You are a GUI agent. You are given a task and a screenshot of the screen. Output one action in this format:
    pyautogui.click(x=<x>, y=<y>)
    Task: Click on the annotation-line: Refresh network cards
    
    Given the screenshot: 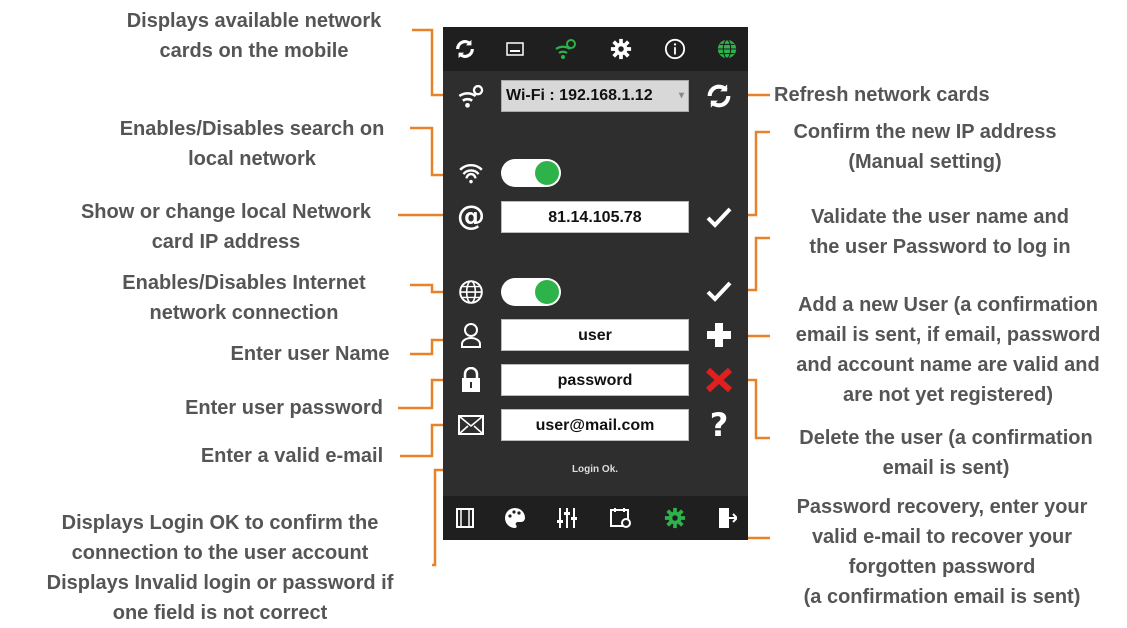 What is the action you would take?
    pyautogui.click(x=882, y=95)
    